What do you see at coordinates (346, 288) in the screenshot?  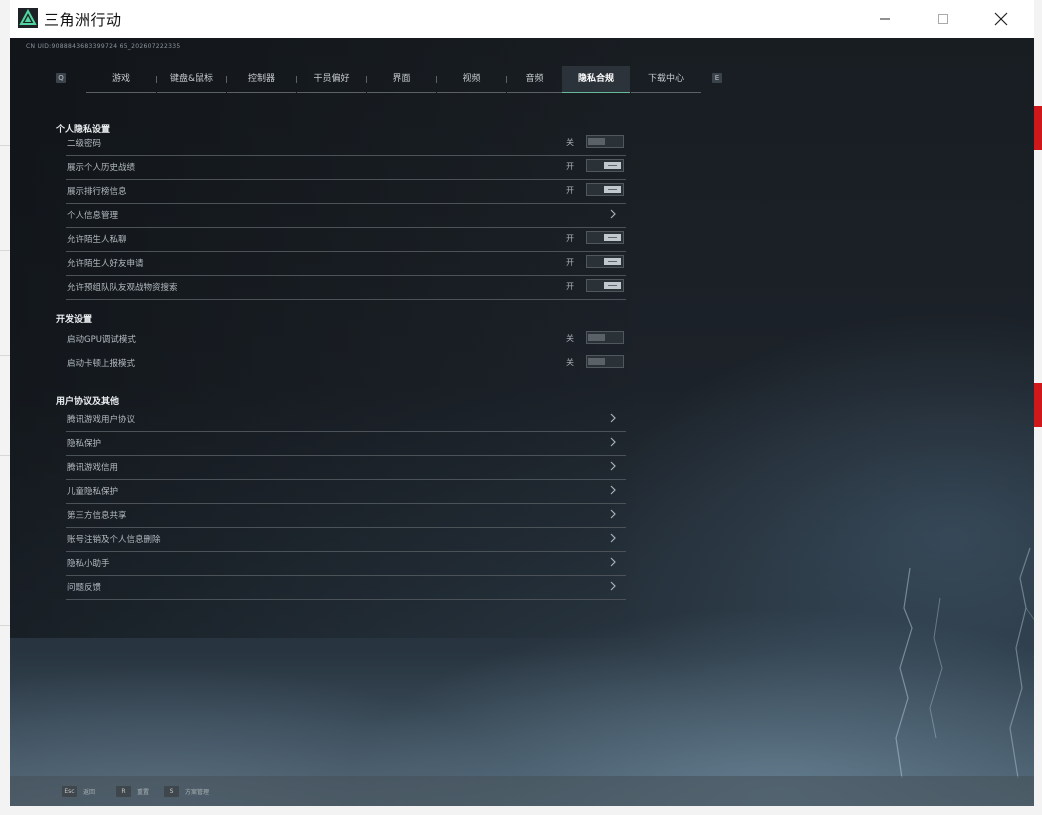 I see `setting-row-allow-teammate-spectate-search: 允许预组队队友观战物资搜索 开` at bounding box center [346, 288].